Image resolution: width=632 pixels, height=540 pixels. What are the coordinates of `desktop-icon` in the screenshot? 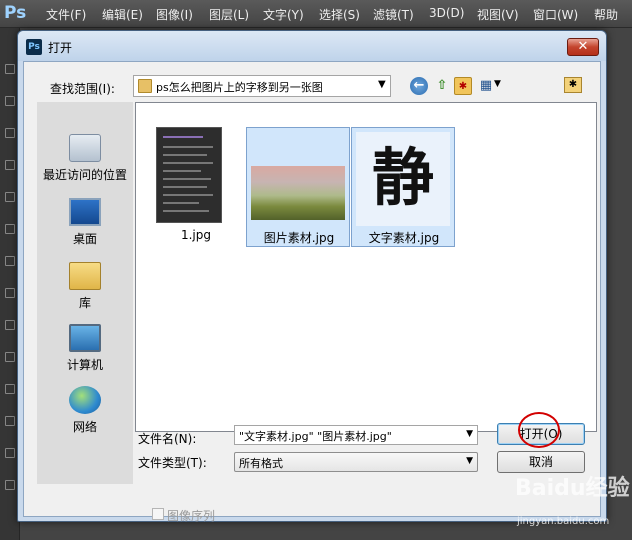 It's located at (85, 212).